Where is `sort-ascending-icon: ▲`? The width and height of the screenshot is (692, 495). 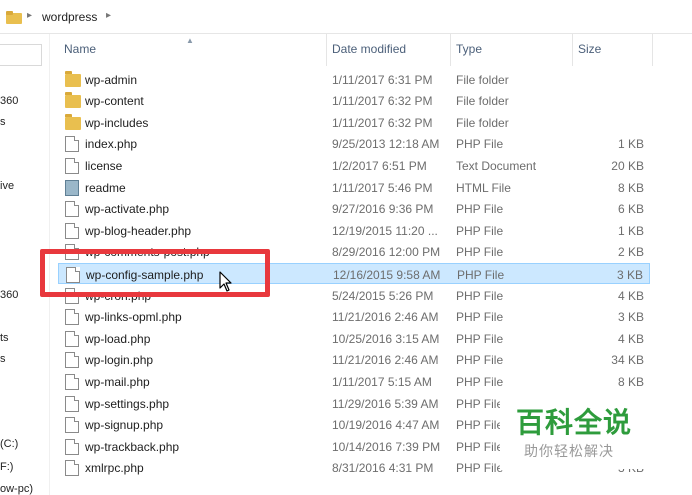 sort-ascending-icon: ▲ is located at coordinates (190, 40).